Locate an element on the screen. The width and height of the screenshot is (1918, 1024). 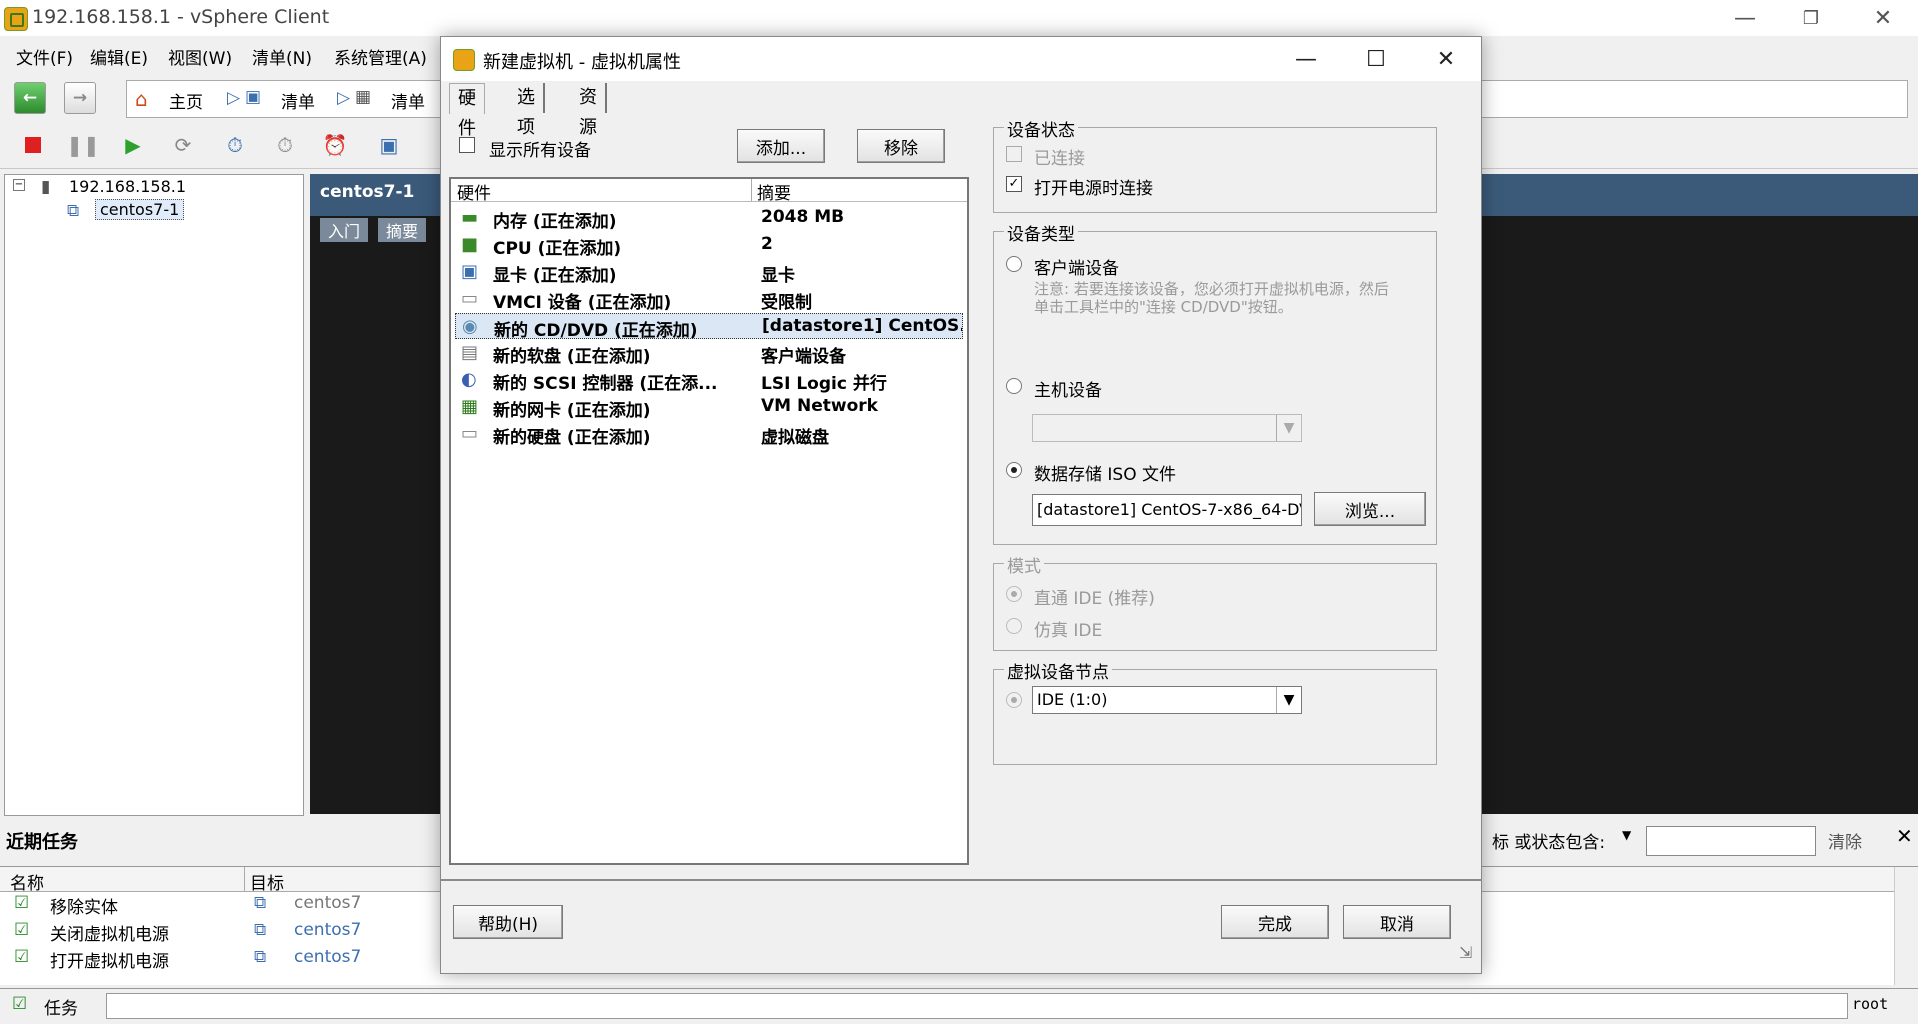
breadcrumb-inventory-1: 清单 is located at coordinates (298, 100).